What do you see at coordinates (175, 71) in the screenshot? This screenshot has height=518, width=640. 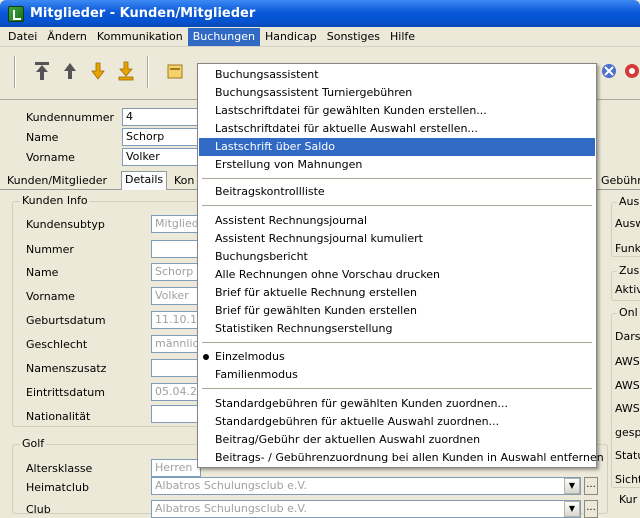 I see `folder-icon` at bounding box center [175, 71].